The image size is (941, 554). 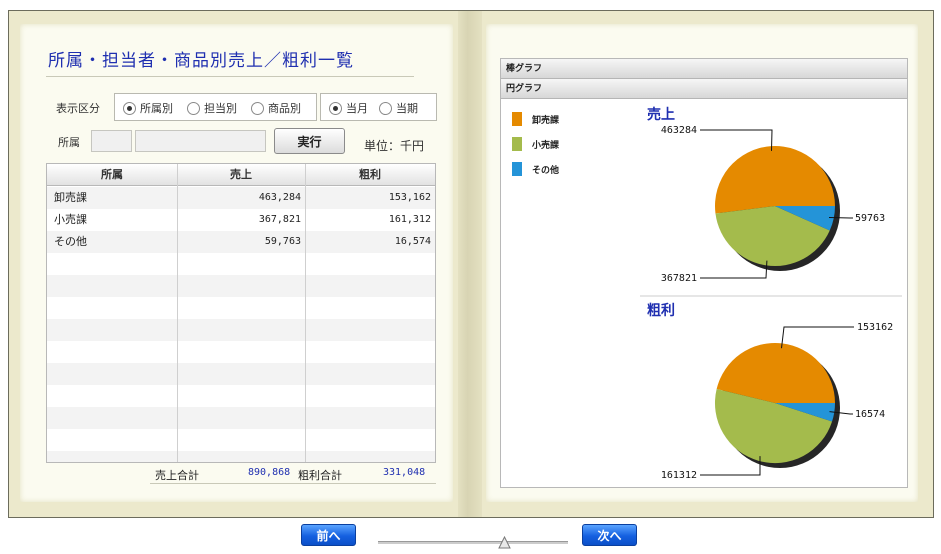 What do you see at coordinates (679, 130) in the screenshot?
I see `data-label: 463284` at bounding box center [679, 130].